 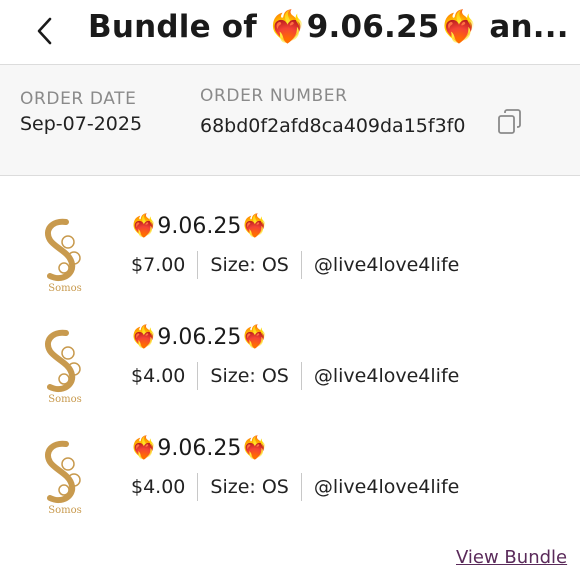 I want to click on copy-icon, so click(x=509, y=121).